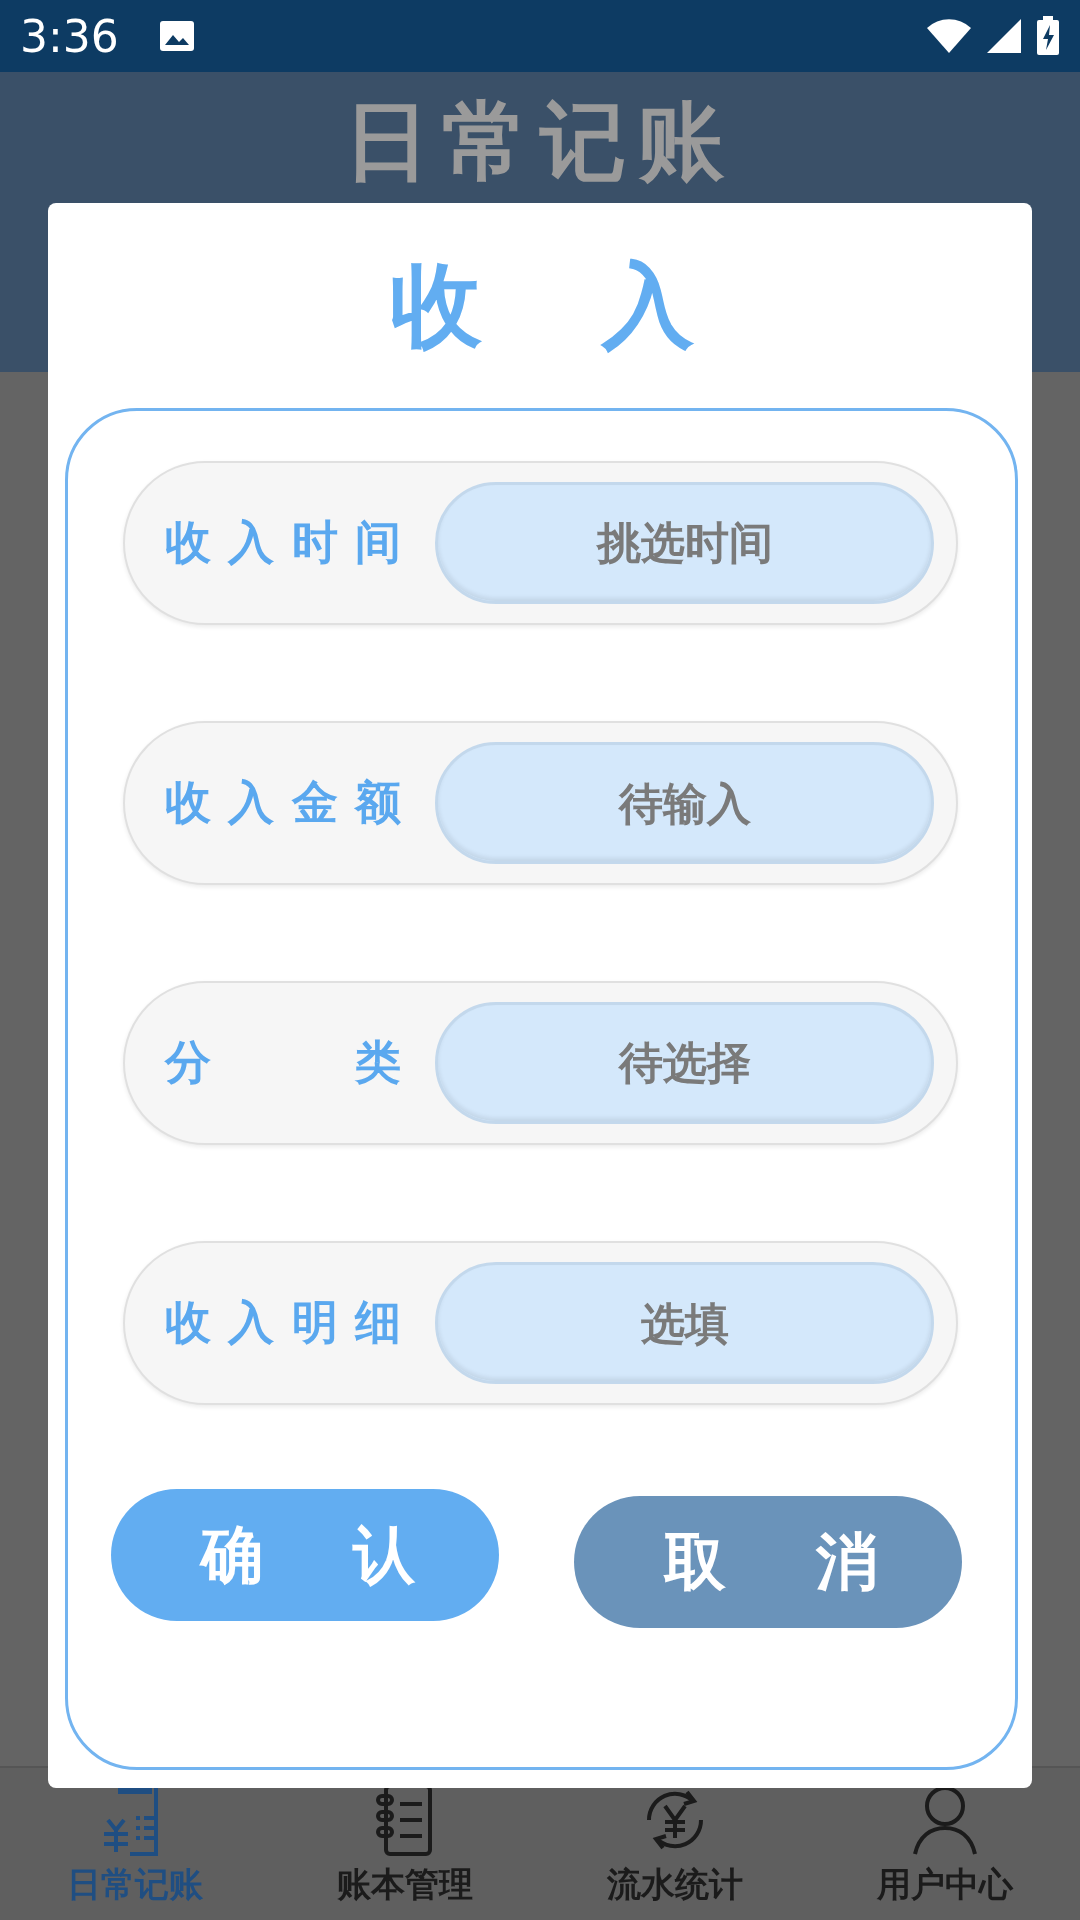 The height and width of the screenshot is (1920, 1080). What do you see at coordinates (1004, 36) in the screenshot?
I see `signal-icon` at bounding box center [1004, 36].